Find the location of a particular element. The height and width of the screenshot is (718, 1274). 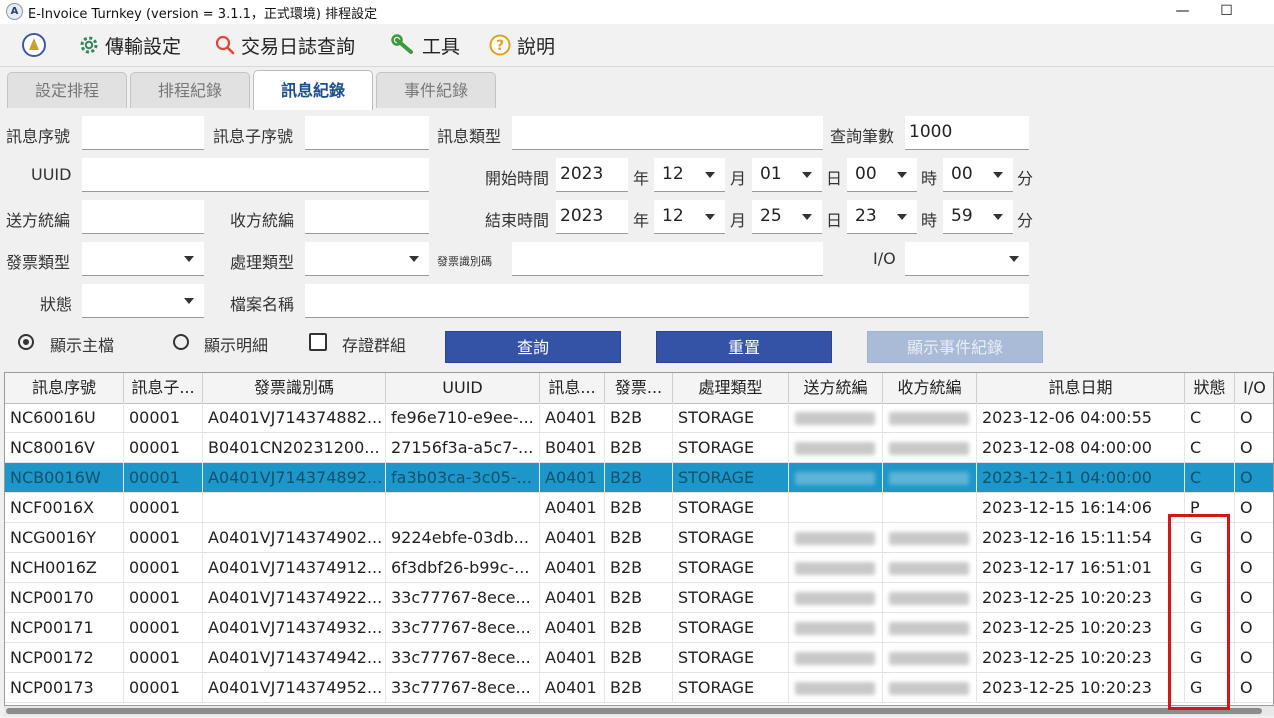

app-home-icon is located at coordinates (34, 45).